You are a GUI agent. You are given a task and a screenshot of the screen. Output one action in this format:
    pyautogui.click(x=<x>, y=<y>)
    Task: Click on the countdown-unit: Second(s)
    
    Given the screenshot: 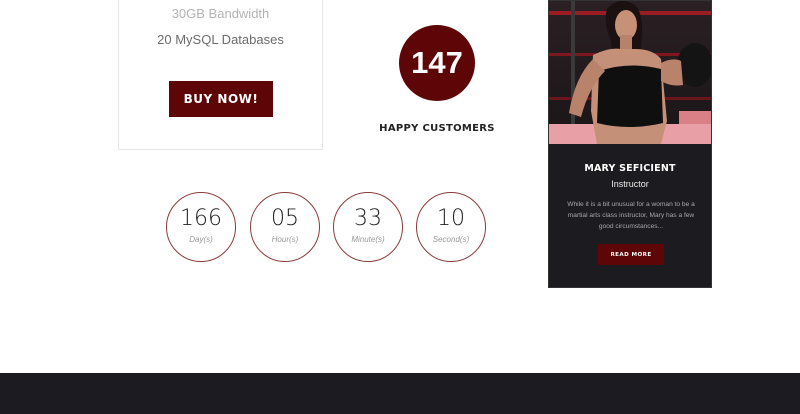 What is the action you would take?
    pyautogui.click(x=451, y=239)
    